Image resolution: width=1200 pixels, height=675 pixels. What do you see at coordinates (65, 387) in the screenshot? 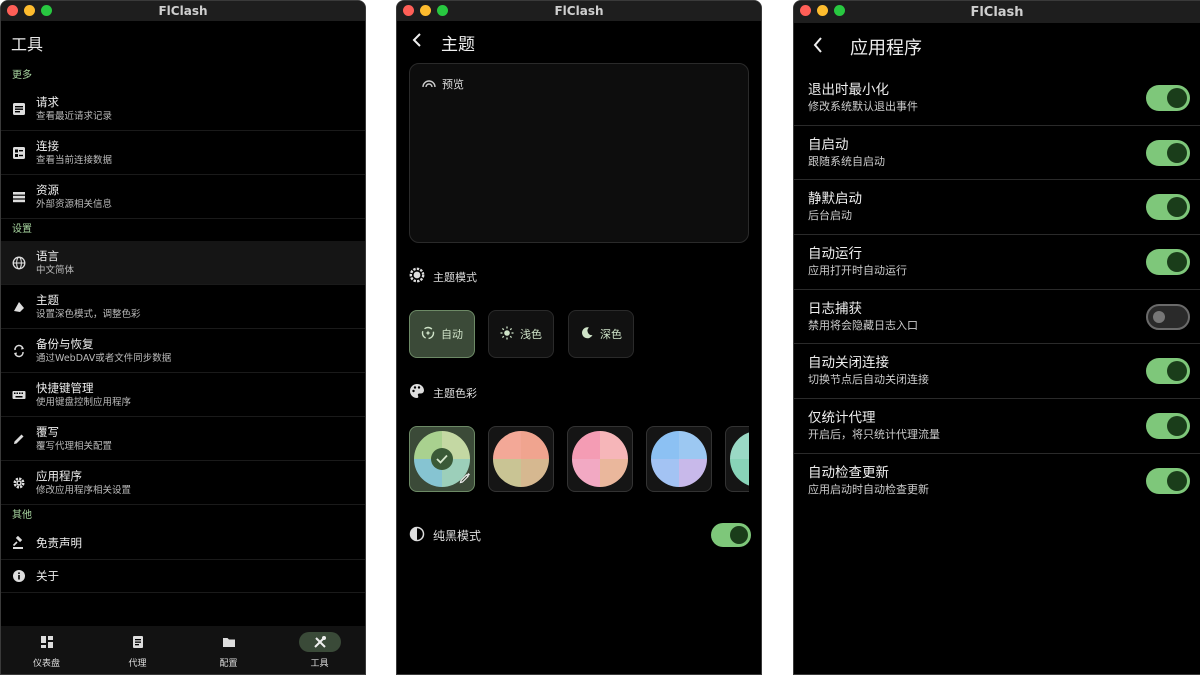
I see `item-title: 快捷键管理` at bounding box center [65, 387].